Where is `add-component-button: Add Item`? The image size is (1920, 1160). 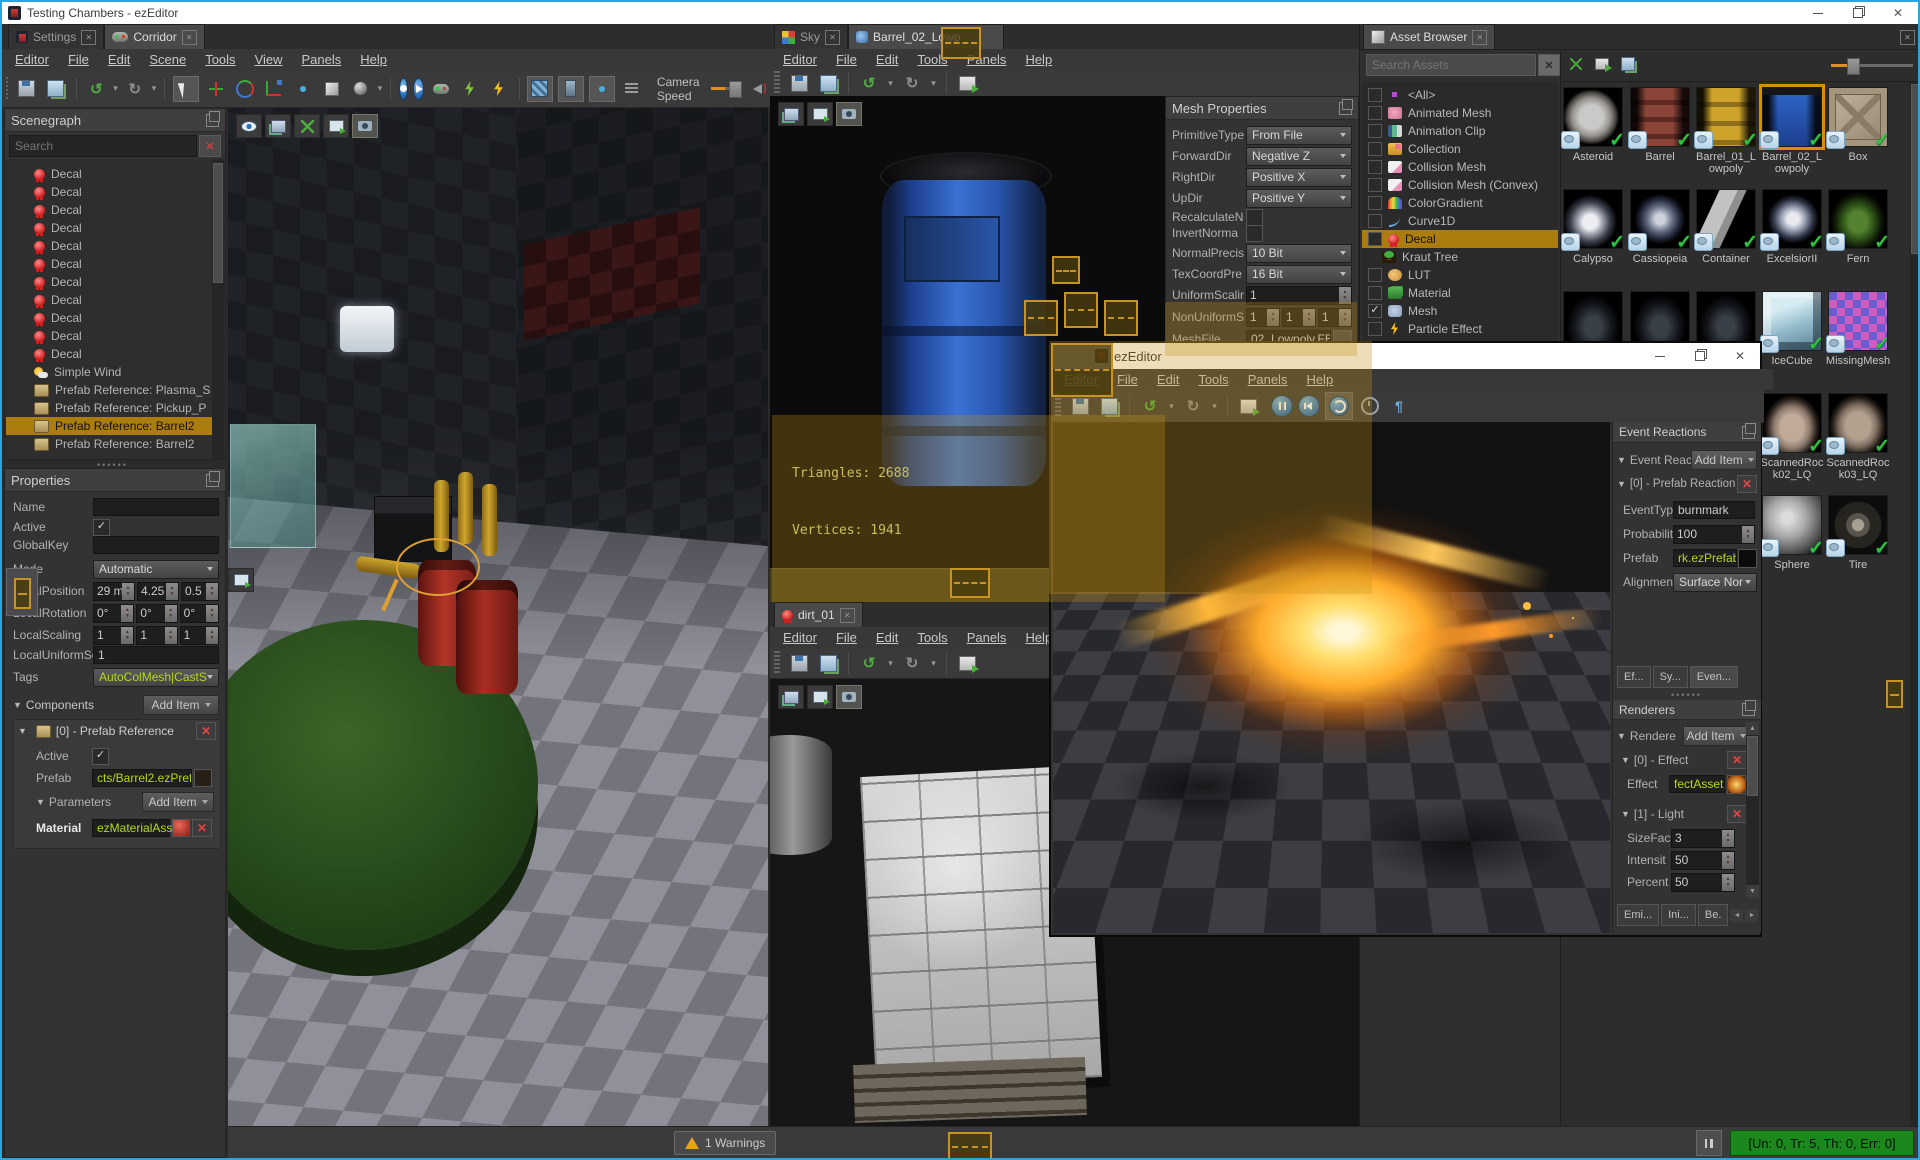
add-component-button: Add Item is located at coordinates (181, 705).